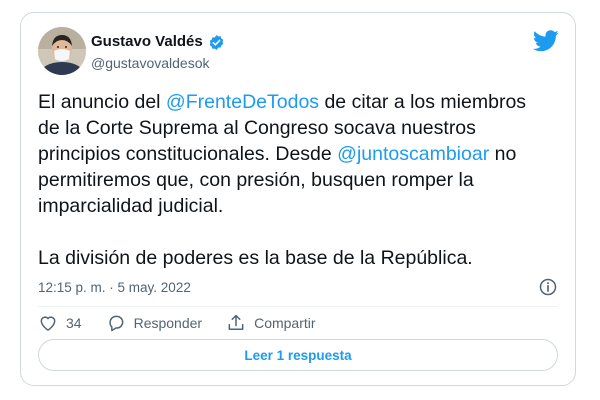 The width and height of the screenshot is (600, 400). What do you see at coordinates (242, 102) in the screenshot?
I see `mention-link: @FrenteDeTodos` at bounding box center [242, 102].